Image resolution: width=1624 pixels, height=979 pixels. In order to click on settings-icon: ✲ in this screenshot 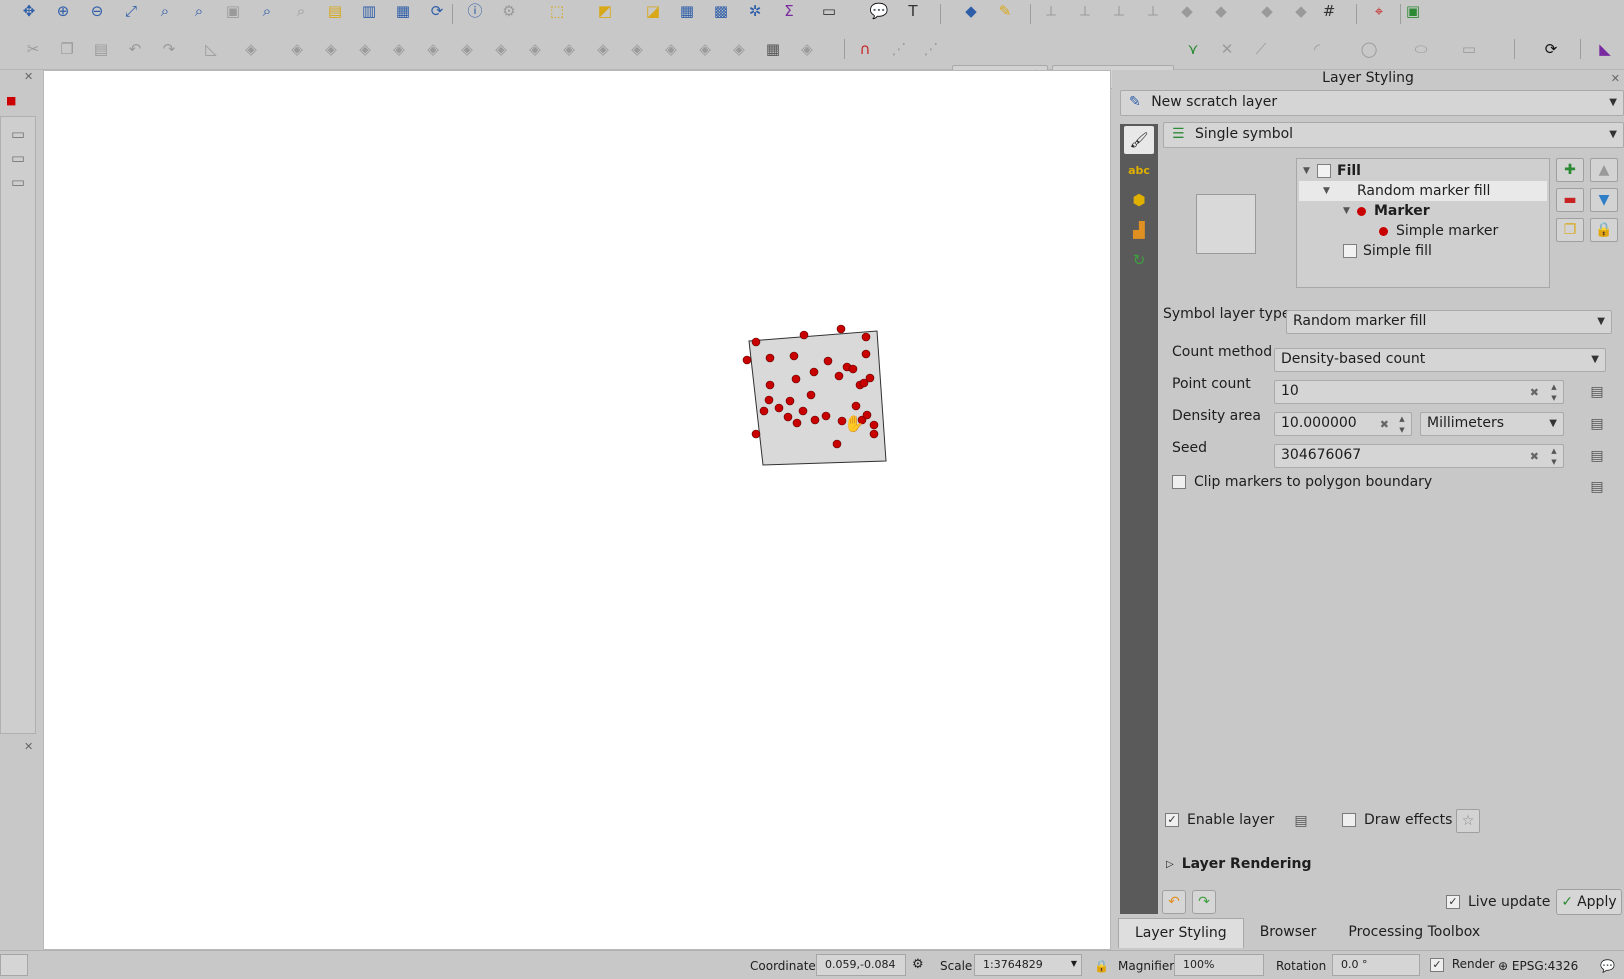, I will do `click(755, 11)`.